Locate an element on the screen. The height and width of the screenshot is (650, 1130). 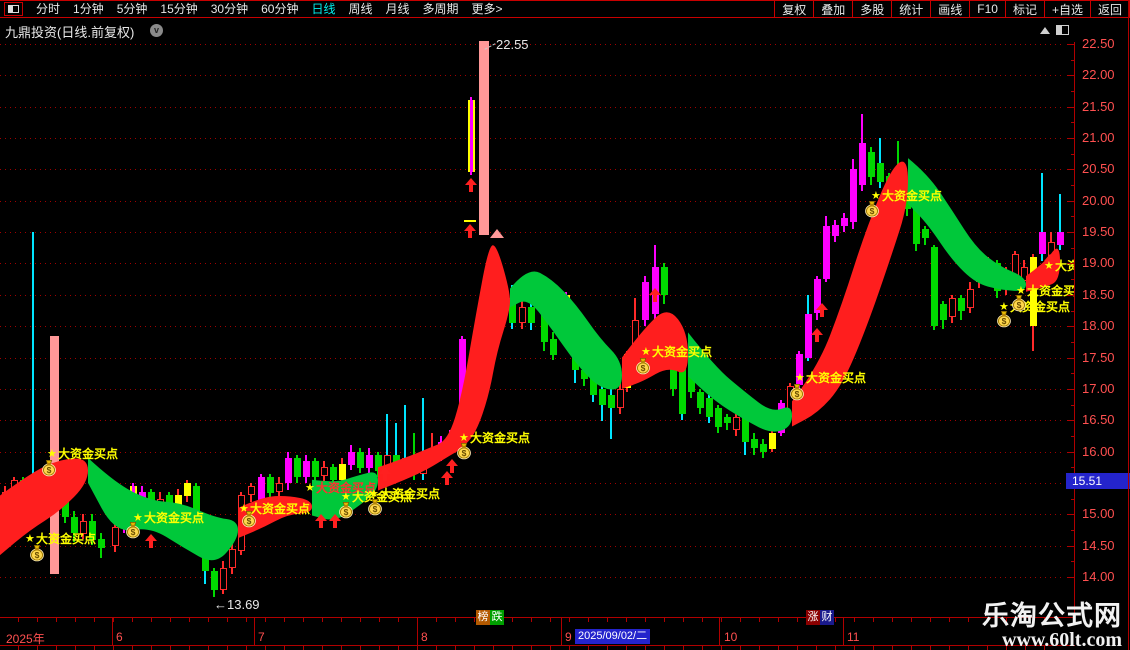
action-button-F10: F10 is located at coordinates (987, 9).